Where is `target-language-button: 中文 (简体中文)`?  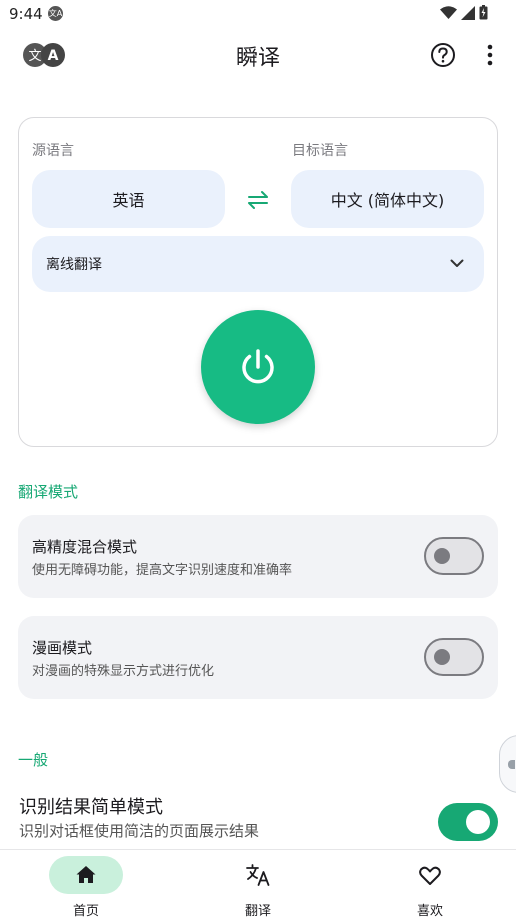 target-language-button: 中文 (简体中文) is located at coordinates (387, 199).